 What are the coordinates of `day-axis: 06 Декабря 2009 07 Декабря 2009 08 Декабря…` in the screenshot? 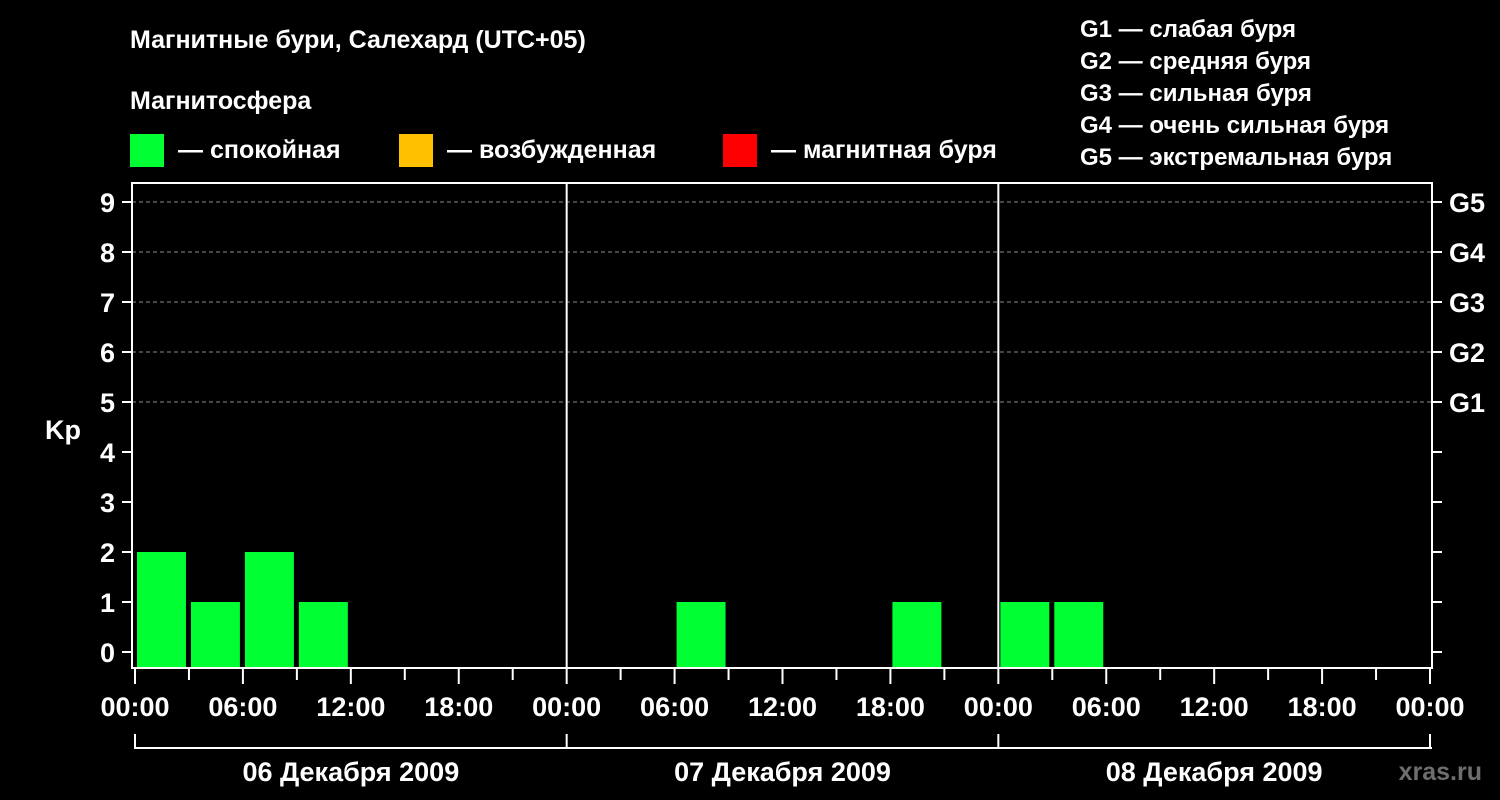 It's located at (783, 760).